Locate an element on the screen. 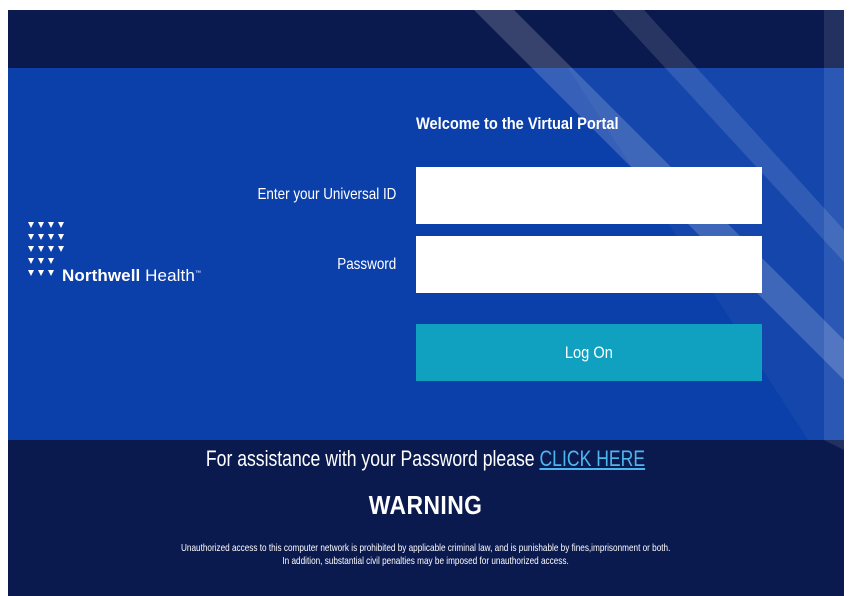  assistance-text: For assistance with your Password please is located at coordinates (373, 458).